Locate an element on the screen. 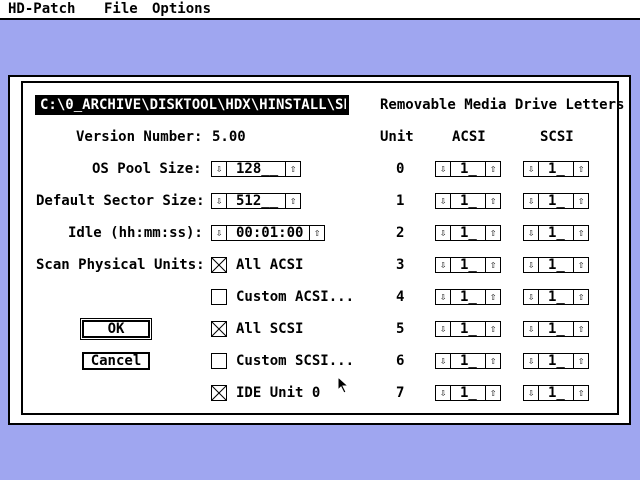 The width and height of the screenshot is (640, 480). all-scsi-checkbox is located at coordinates (219, 329).